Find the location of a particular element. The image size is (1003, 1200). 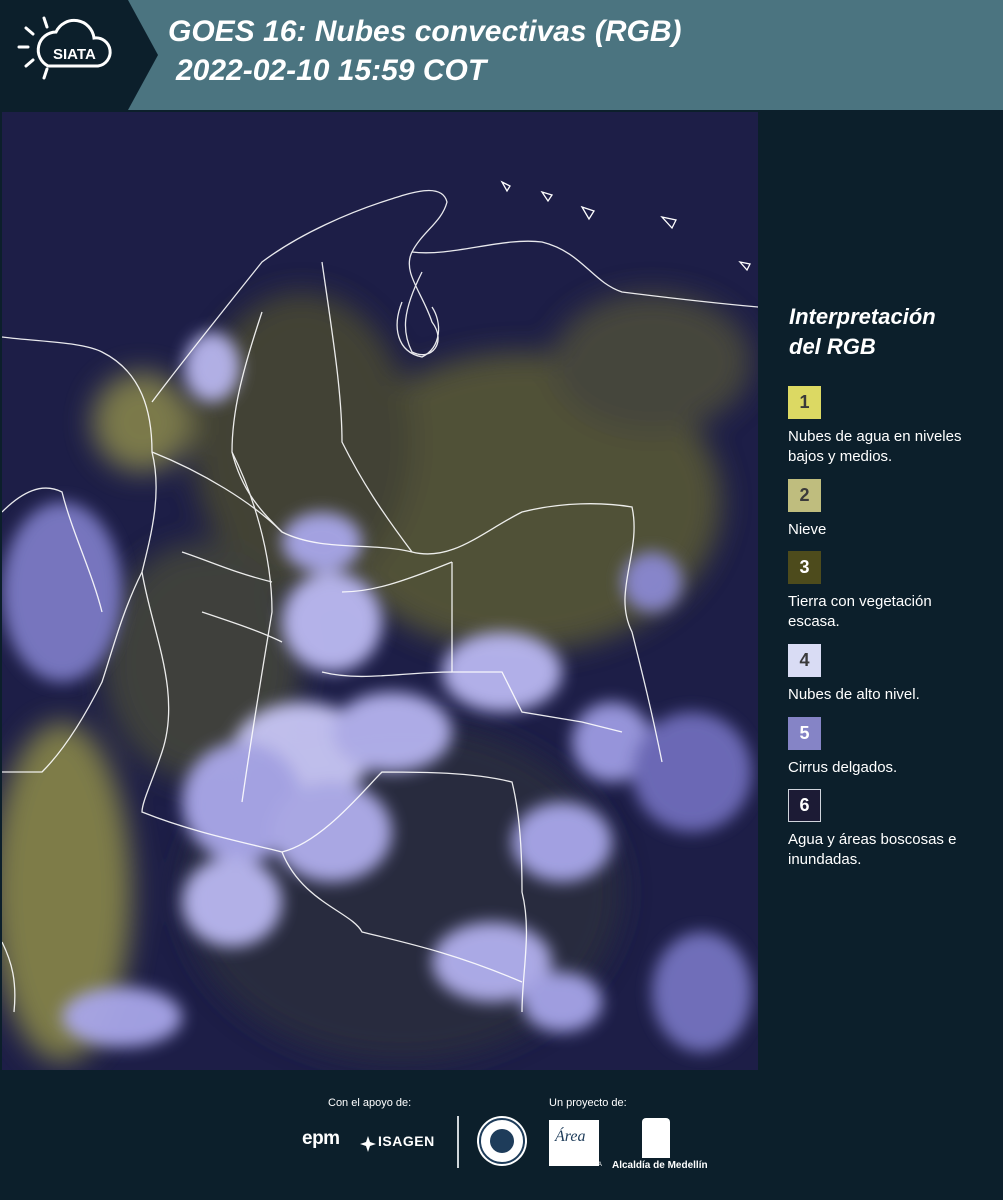

area-logo-subtext: METROPOLITANA is located at coordinates (576, 1165).